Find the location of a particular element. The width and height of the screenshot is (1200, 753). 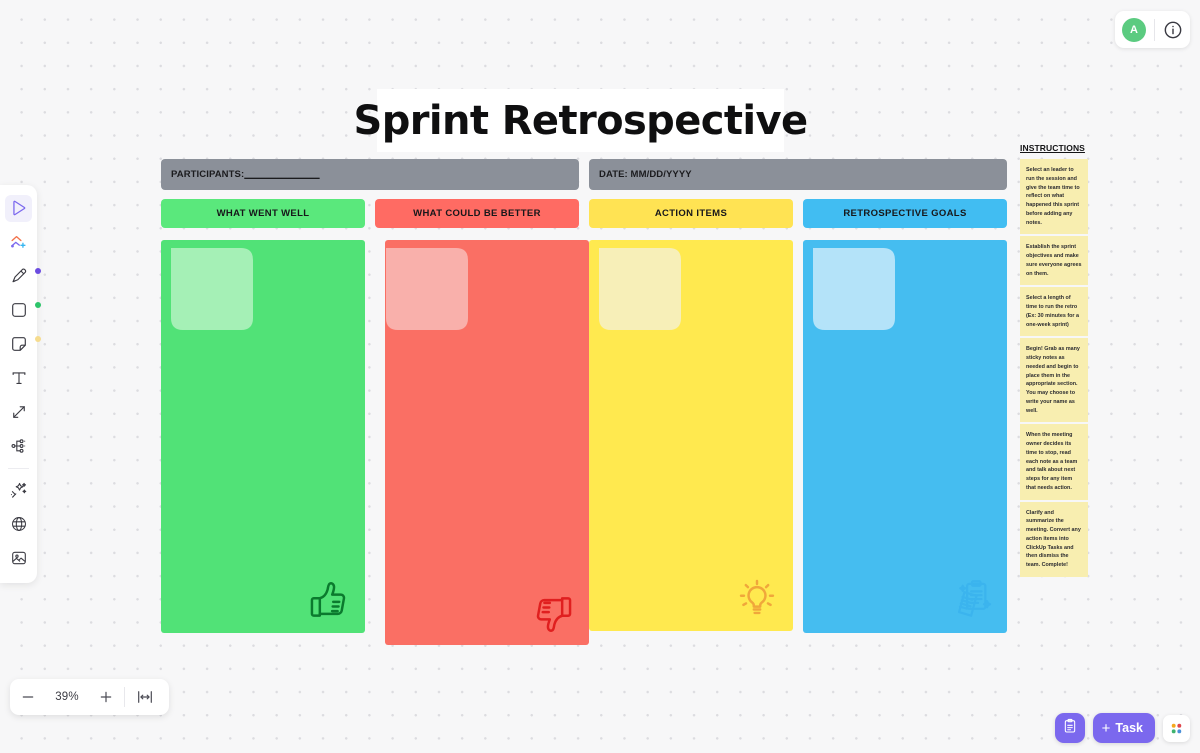

column-header-retrospective-goals: RETROSPECTIVE GOALS is located at coordinates (905, 213).